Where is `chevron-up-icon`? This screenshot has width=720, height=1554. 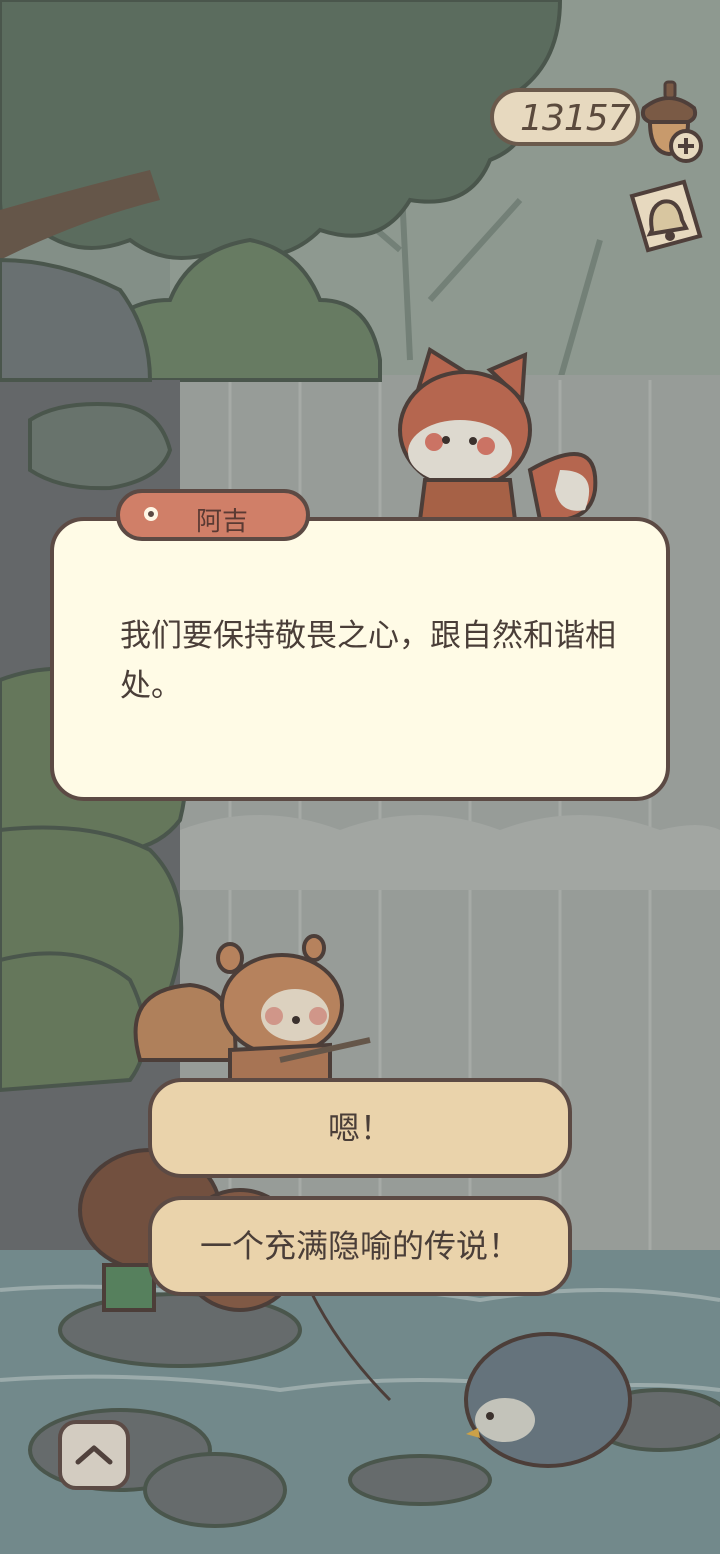 chevron-up-icon is located at coordinates (94, 1455).